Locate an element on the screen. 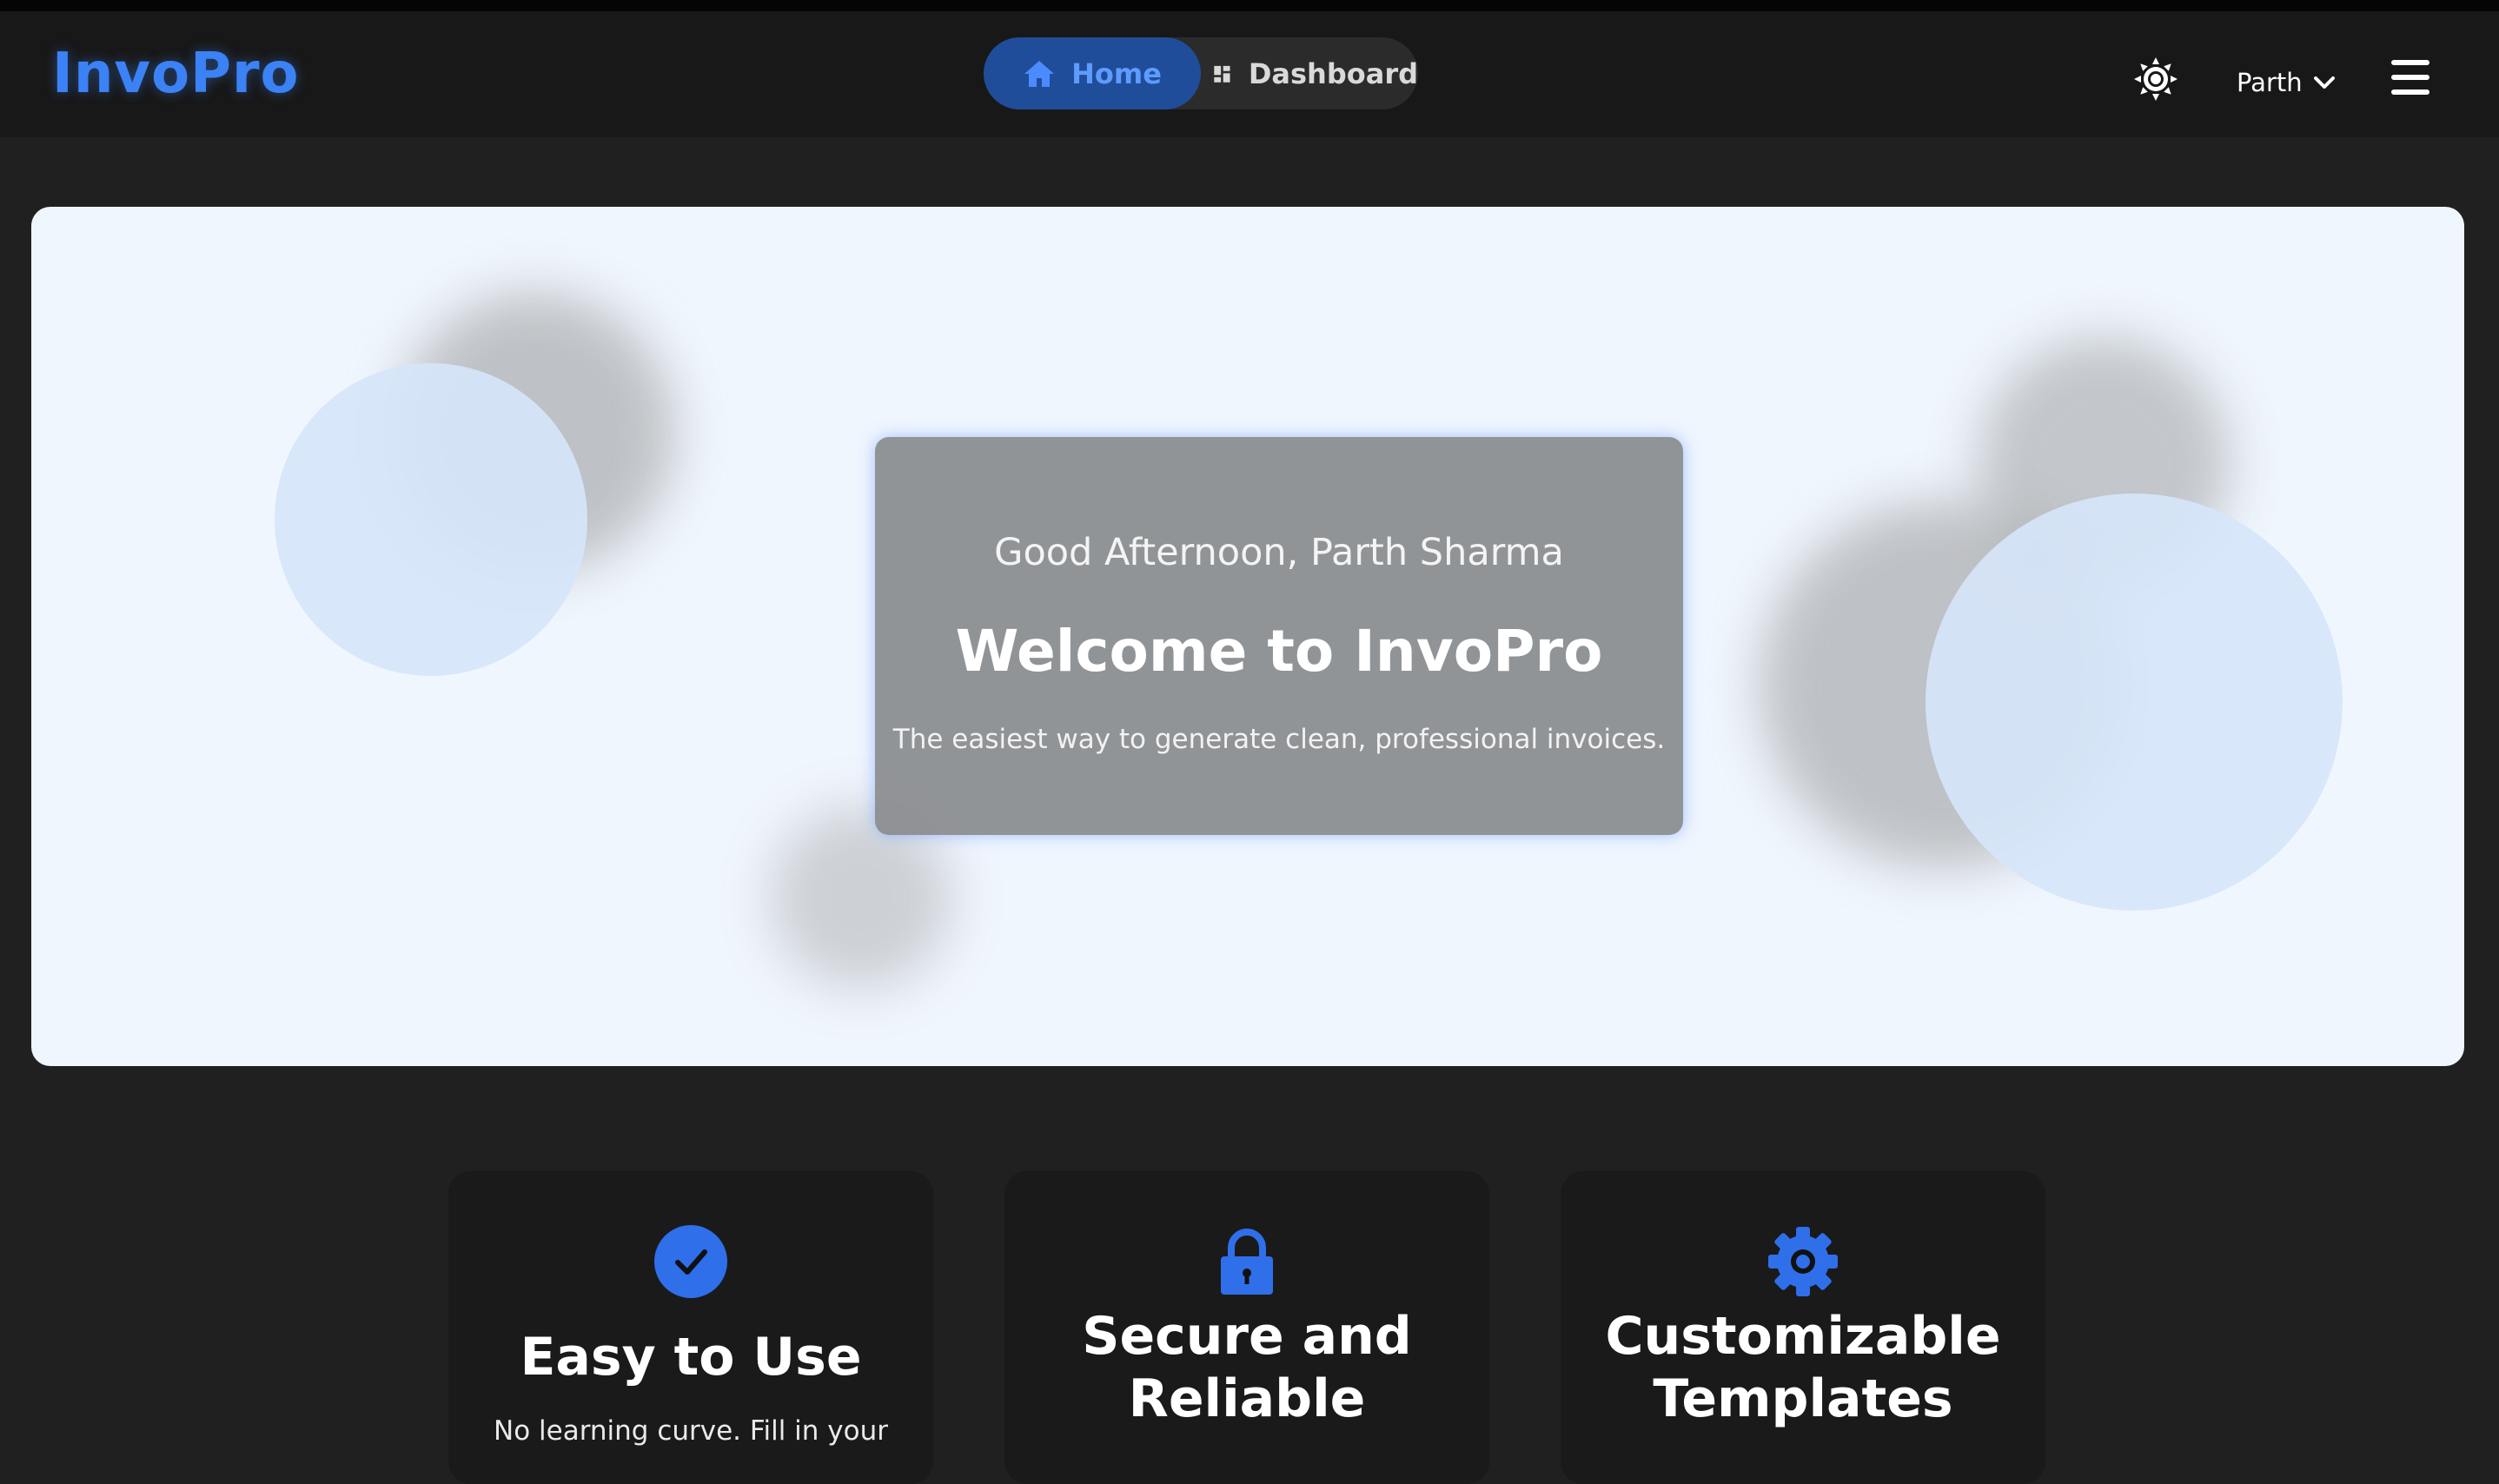 Image resolution: width=2499 pixels, height=1484 pixels. navbar: InvoPro Home Dashboard Parth is located at coordinates (1249, 74).